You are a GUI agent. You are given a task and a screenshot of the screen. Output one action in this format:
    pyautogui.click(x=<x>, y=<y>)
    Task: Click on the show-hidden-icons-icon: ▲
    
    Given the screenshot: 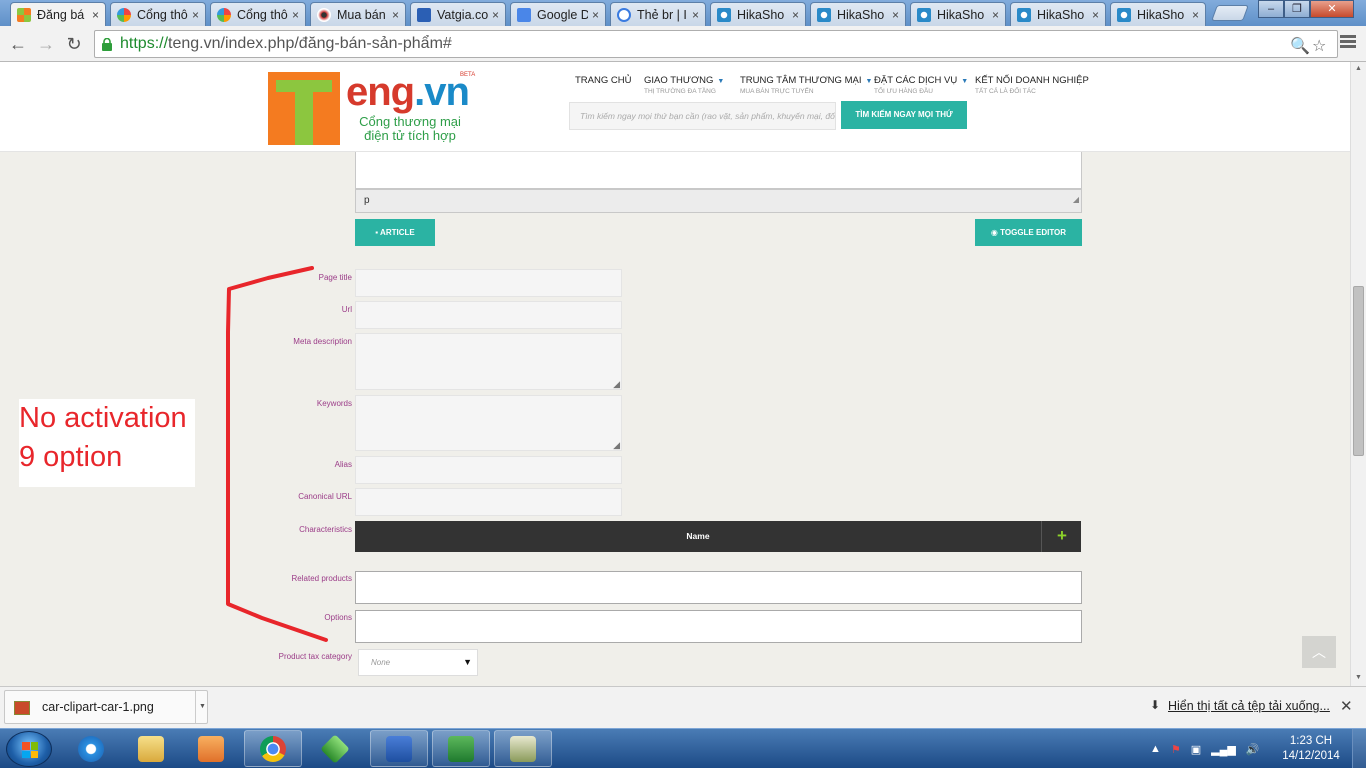 What is the action you would take?
    pyautogui.click(x=1155, y=749)
    